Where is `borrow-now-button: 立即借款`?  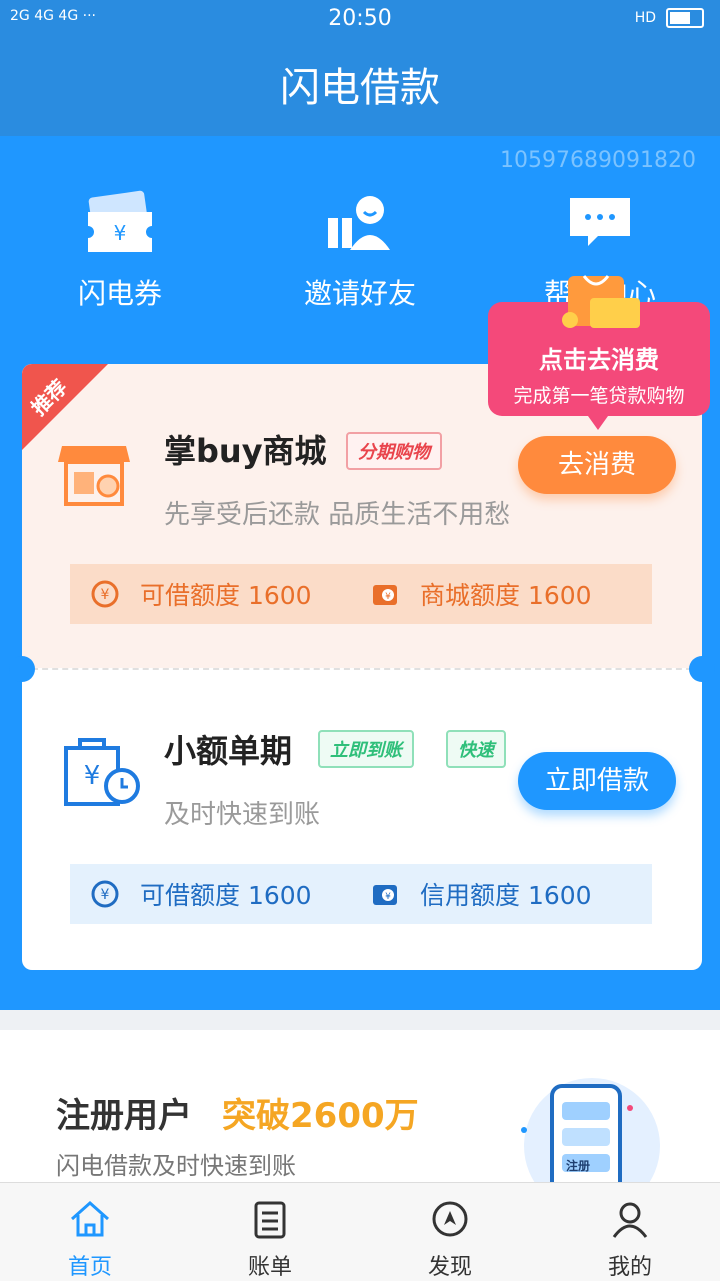 borrow-now-button: 立即借款 is located at coordinates (597, 781).